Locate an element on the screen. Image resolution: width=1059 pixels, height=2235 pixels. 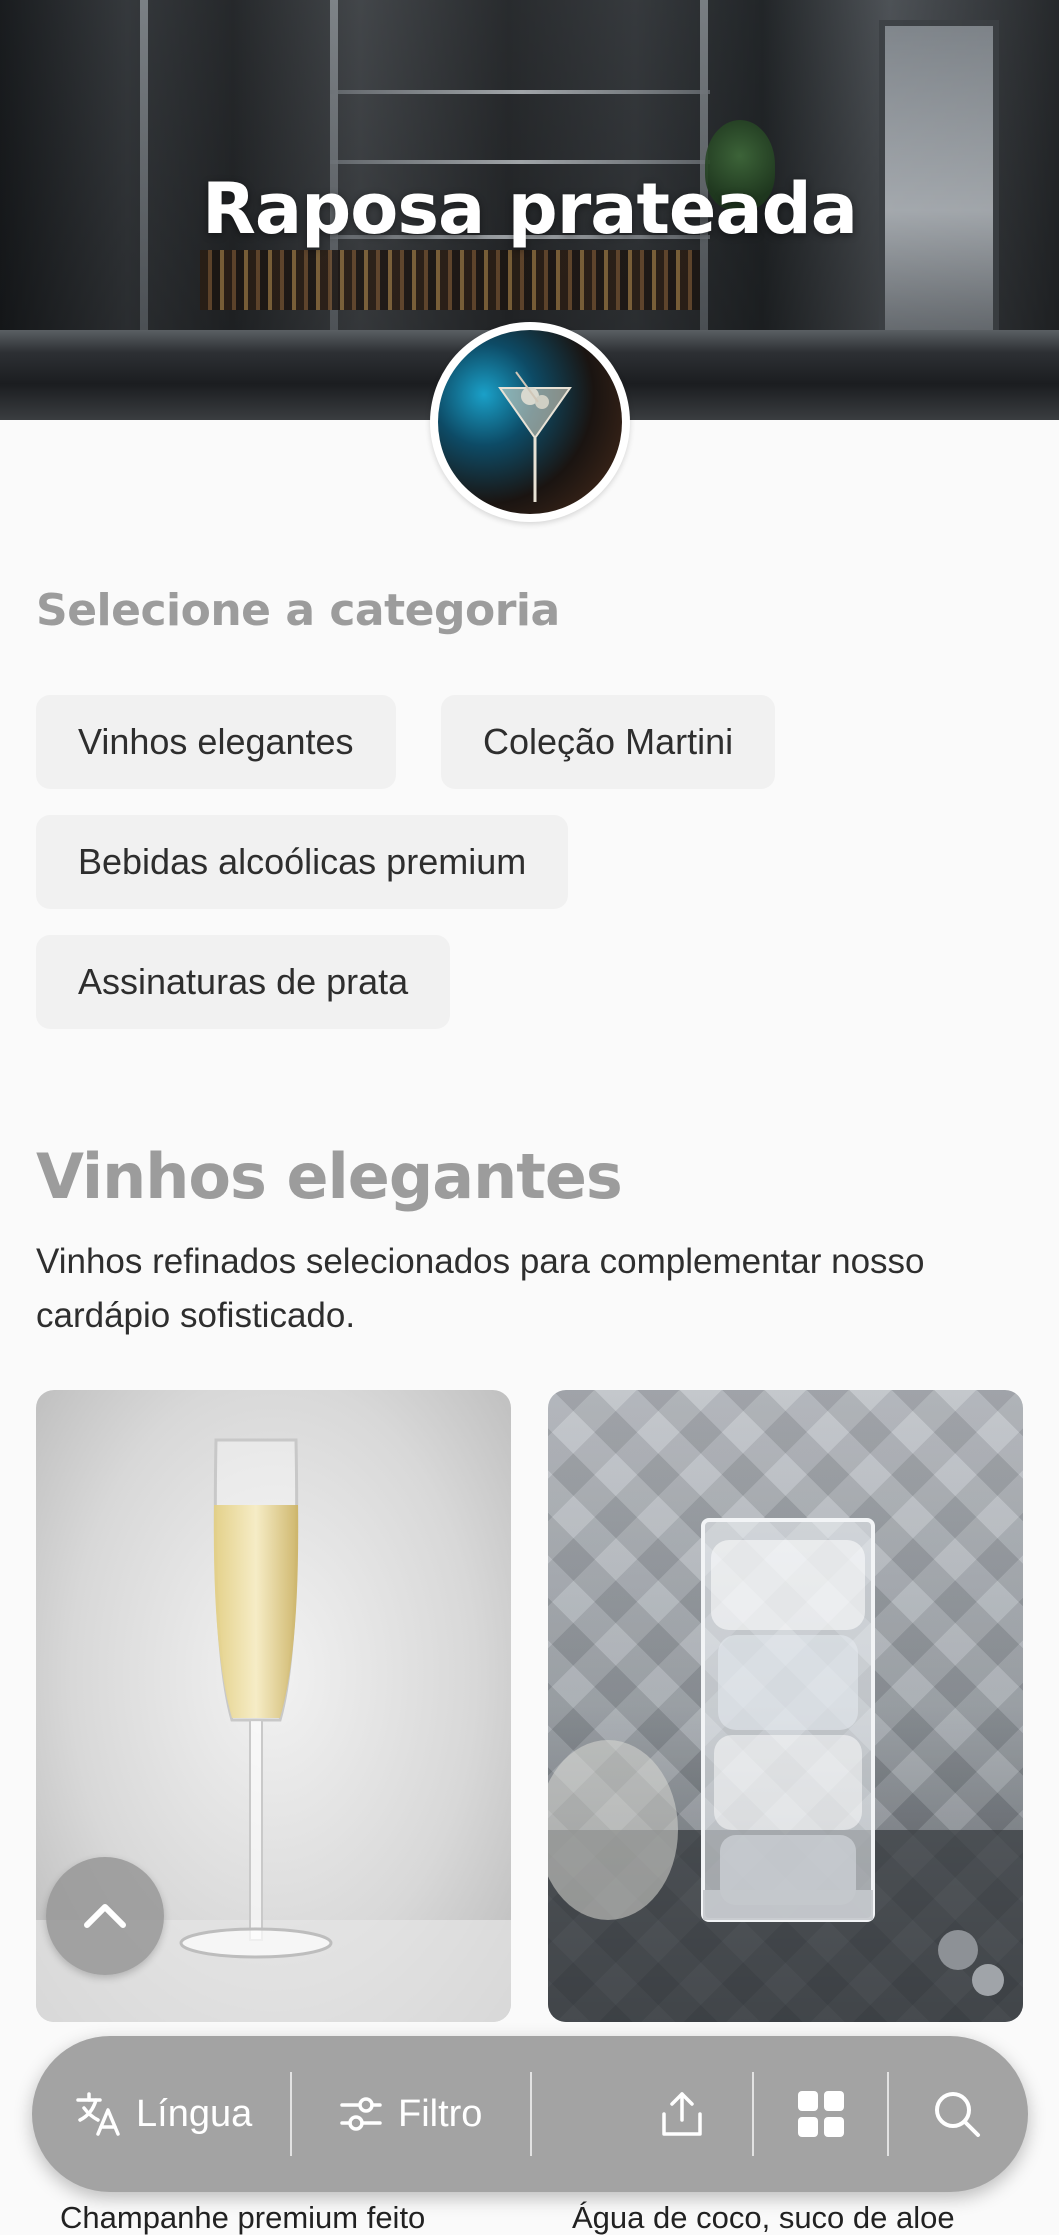
martini-logo-image is located at coordinates (530, 422).